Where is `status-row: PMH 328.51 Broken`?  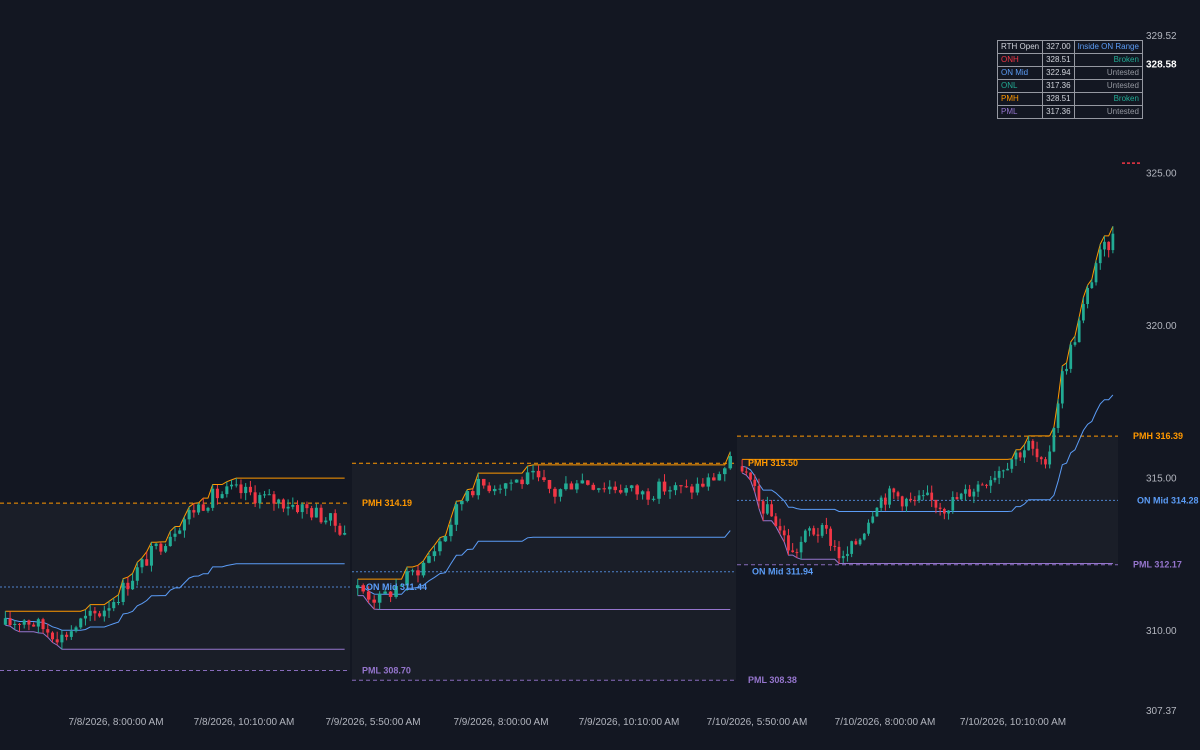 status-row: PMH 328.51 Broken is located at coordinates (1069, 99).